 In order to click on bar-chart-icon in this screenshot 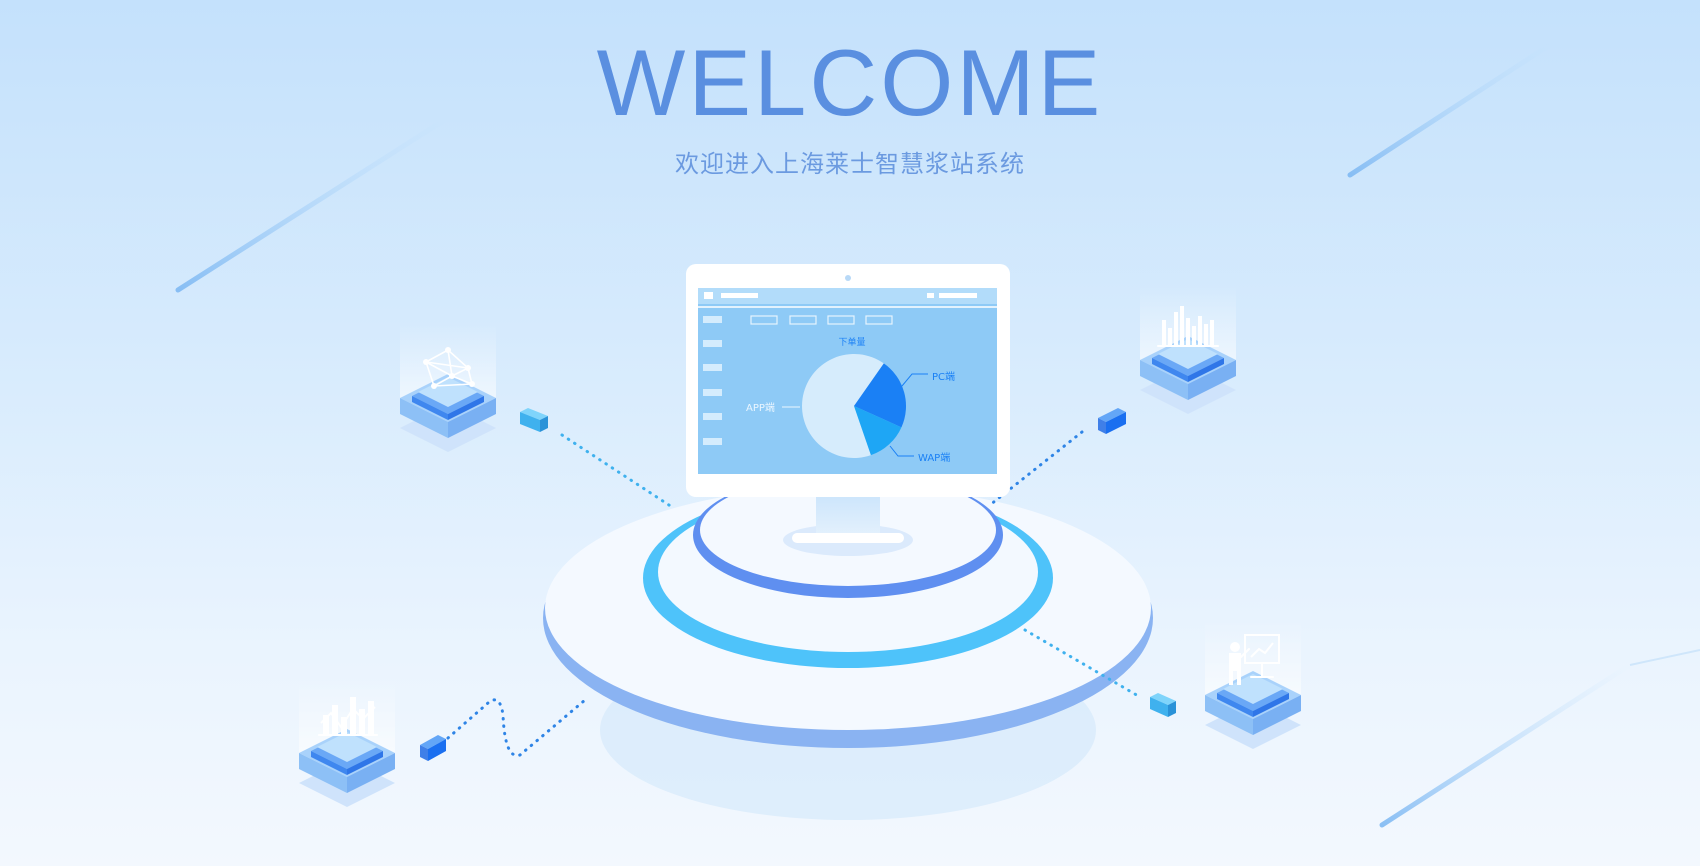, I will do `click(1188, 349)`.